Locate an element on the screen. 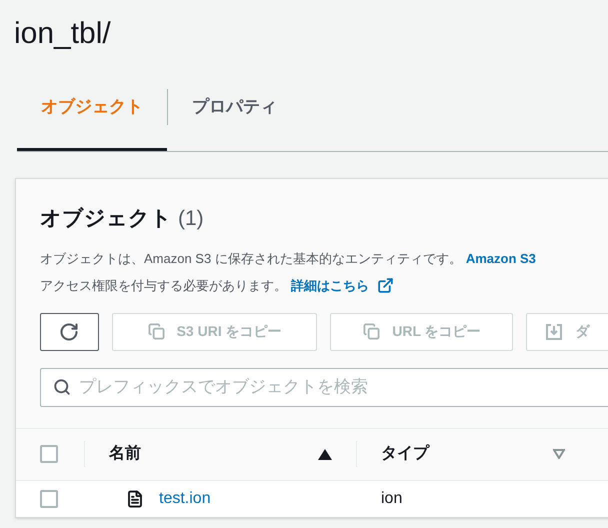  object-name-link: test.ion is located at coordinates (185, 498).